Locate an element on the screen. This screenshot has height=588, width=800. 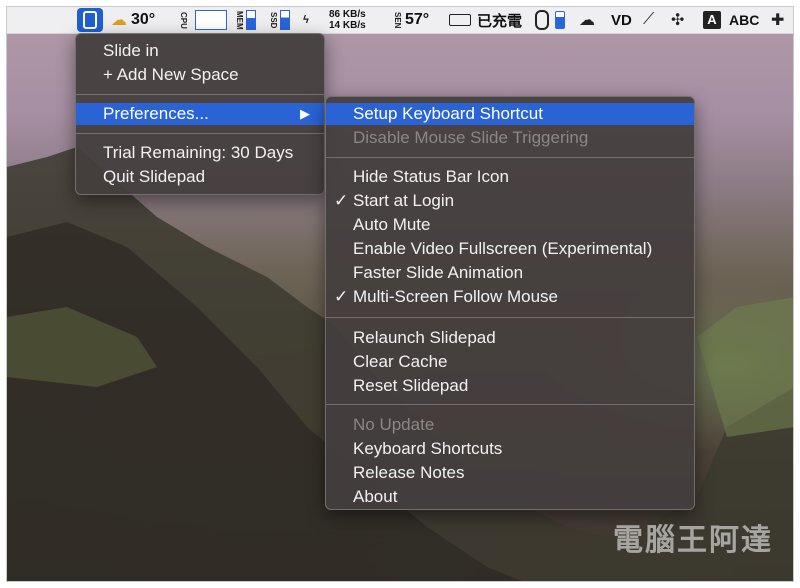
power-icon: ϟ is located at coordinates (306, 20).